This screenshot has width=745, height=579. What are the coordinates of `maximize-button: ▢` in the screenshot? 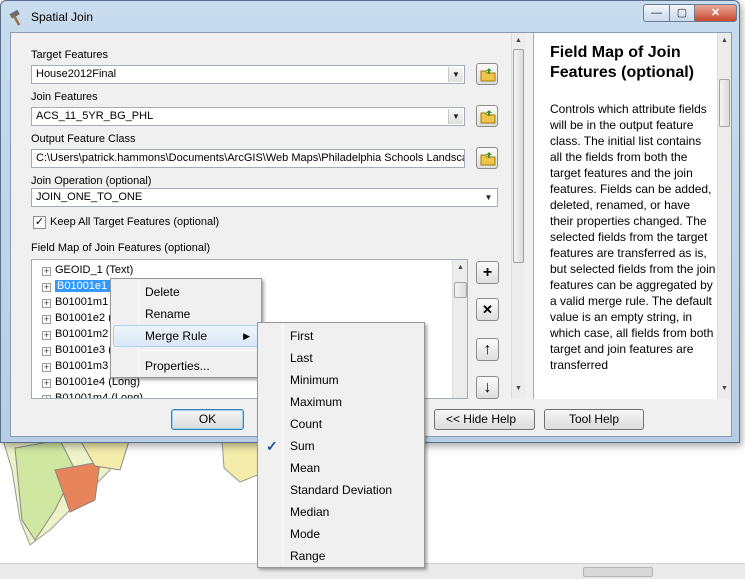 It's located at (682, 13).